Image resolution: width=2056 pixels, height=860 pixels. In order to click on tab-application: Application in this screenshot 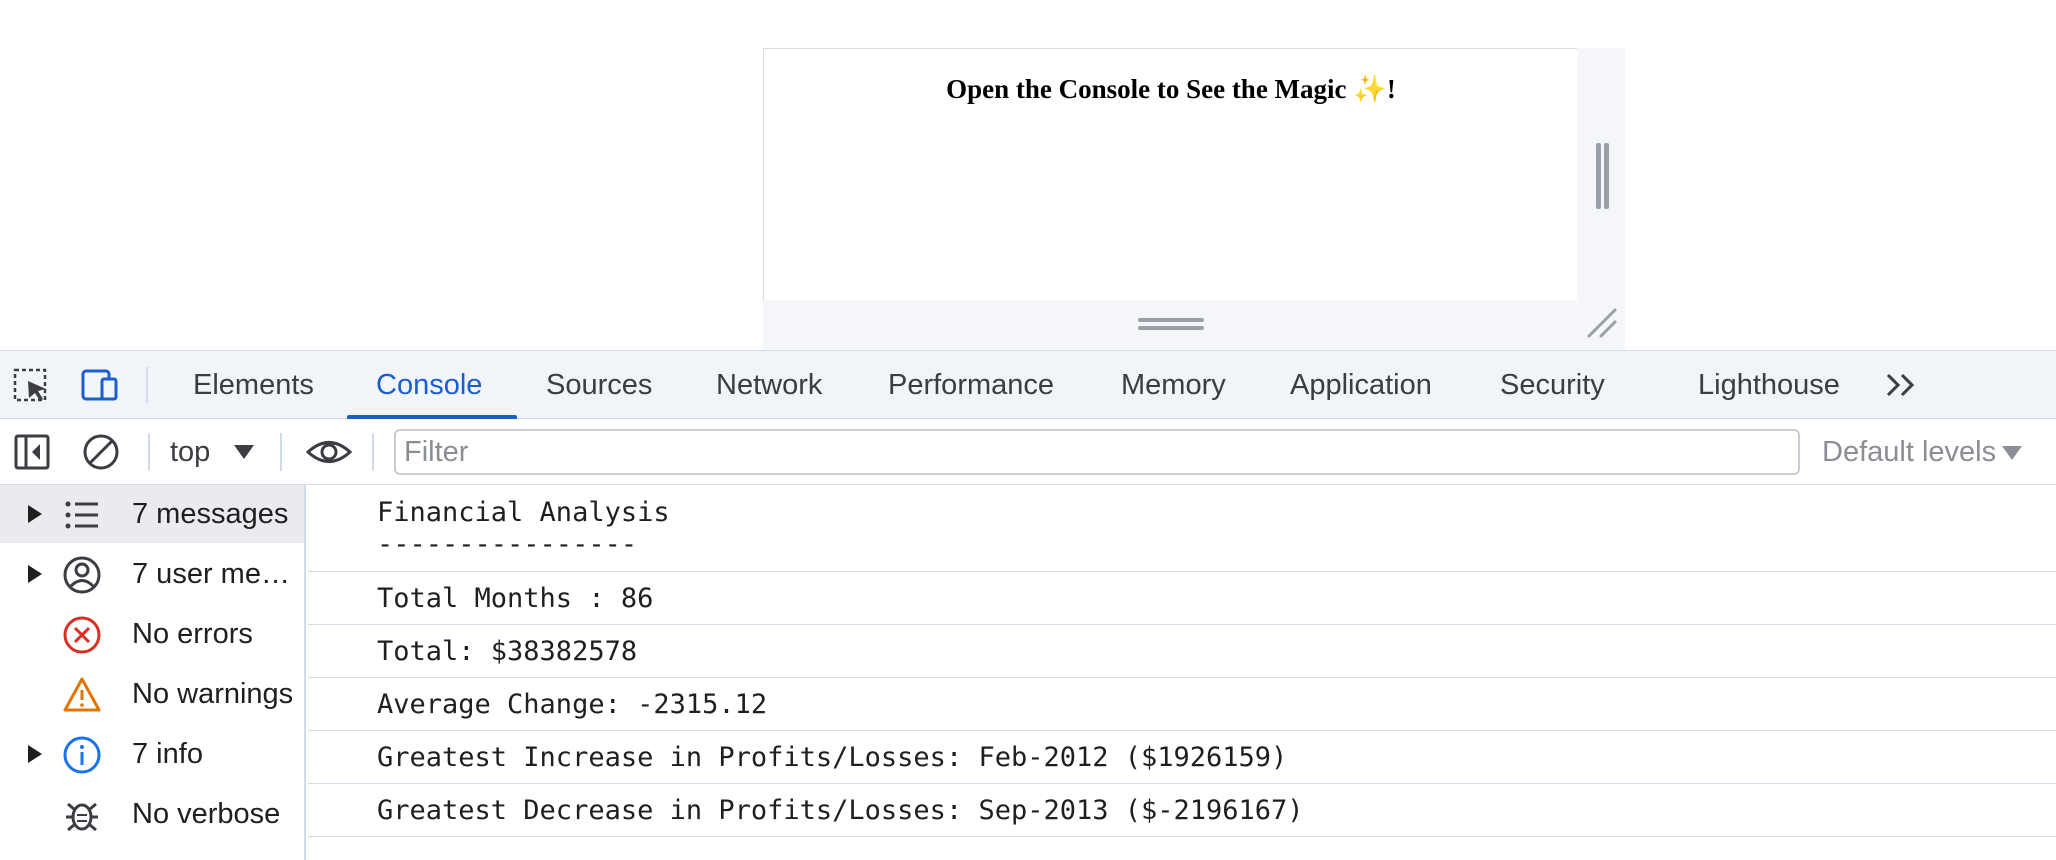, I will do `click(1361, 385)`.